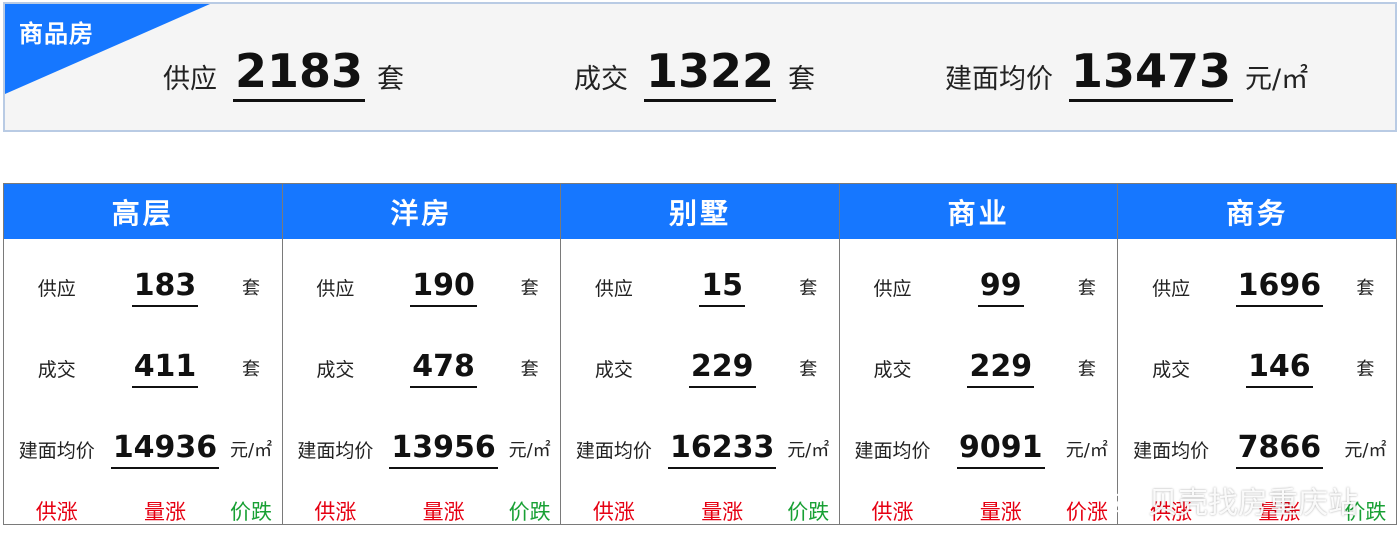 This screenshot has width=1400, height=535. I want to click on price-row: 建面均价 14936 元/㎡, so click(143, 449).